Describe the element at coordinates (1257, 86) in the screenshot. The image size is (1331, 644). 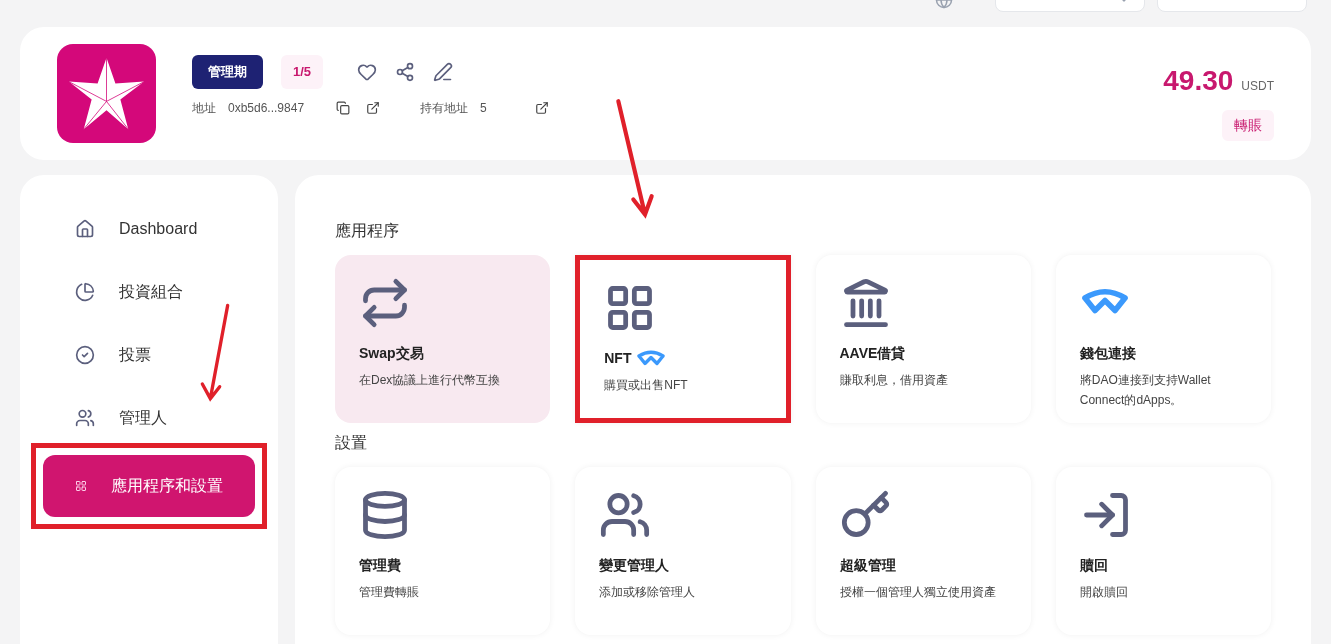
I see `currency-label: USDT` at that location.